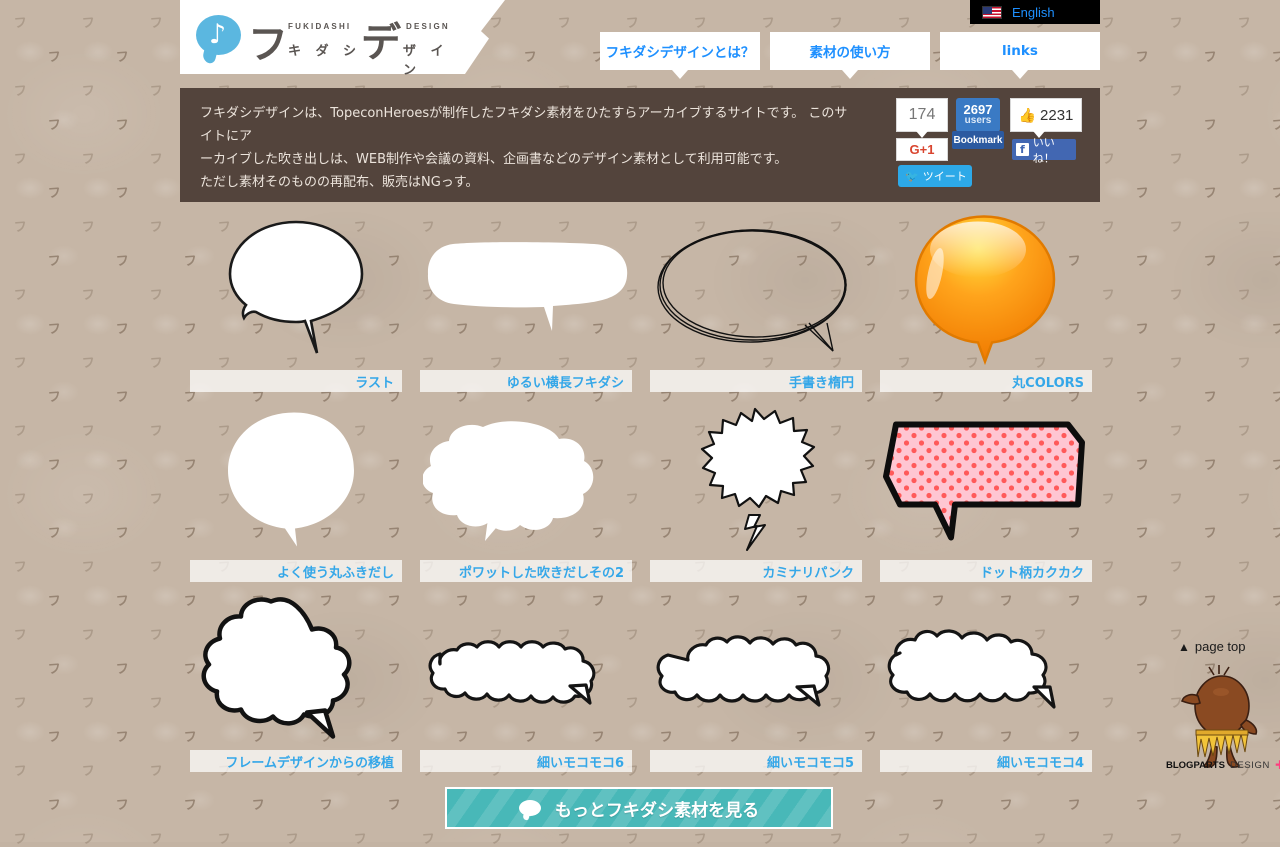 The width and height of the screenshot is (1280, 847). I want to click on blogparts-brand: BLOGPARTS DESIGN ✚, so click(1223, 765).